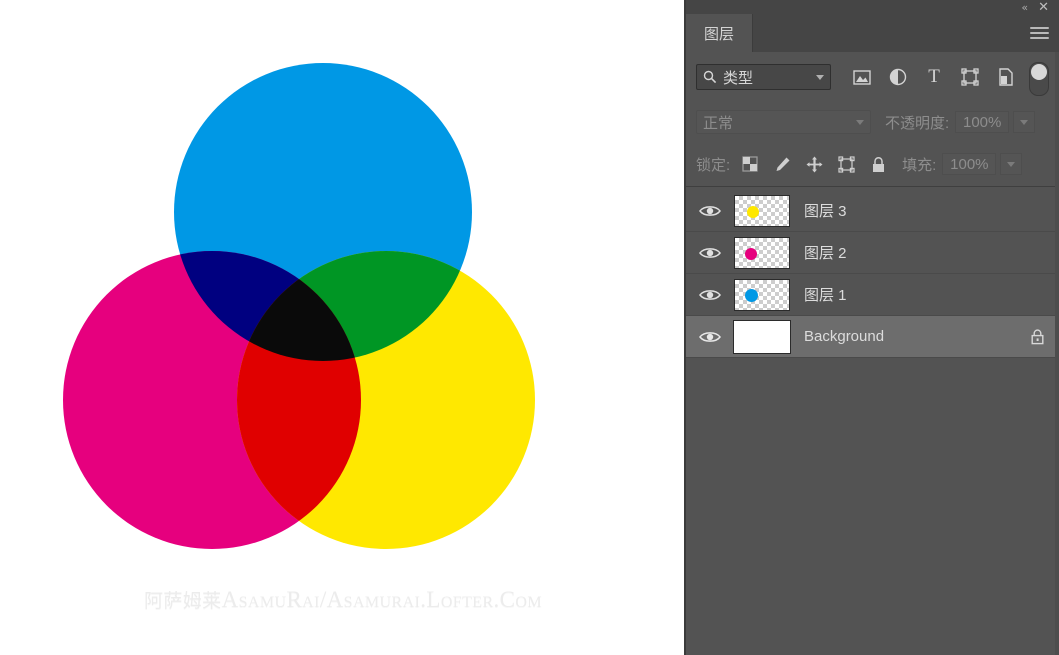 Image resolution: width=1059 pixels, height=655 pixels. What do you see at coordinates (917, 123) in the screenshot?
I see `opacity-label: 不透明度:` at bounding box center [917, 123].